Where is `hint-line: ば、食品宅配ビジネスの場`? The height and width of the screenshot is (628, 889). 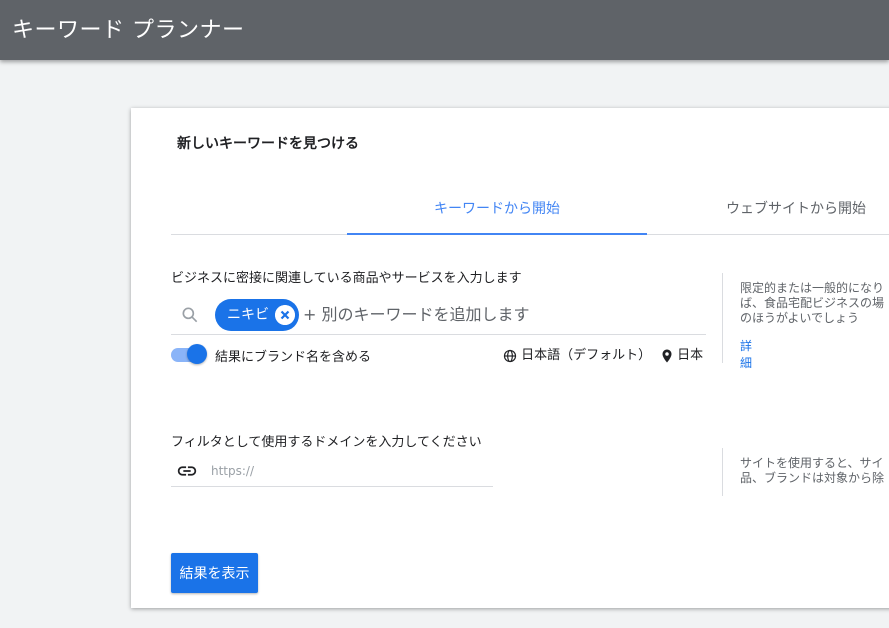 hint-line: ば、食品宅配ビジネスの場 is located at coordinates (812, 303).